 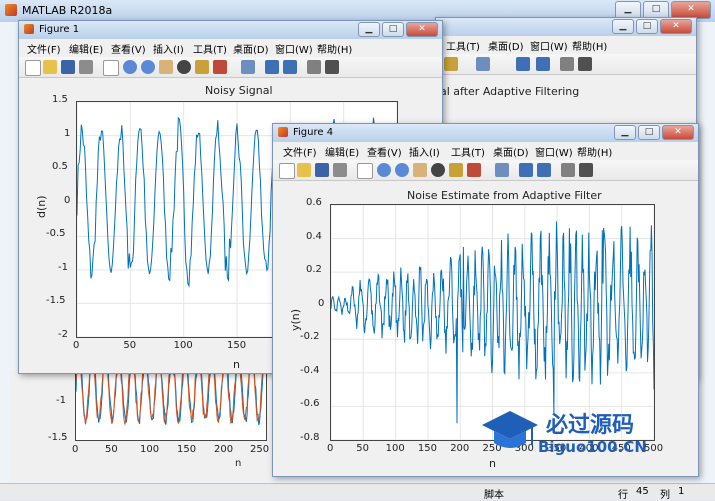 I want to click on x-tick-label: 150, so click(x=427, y=448).